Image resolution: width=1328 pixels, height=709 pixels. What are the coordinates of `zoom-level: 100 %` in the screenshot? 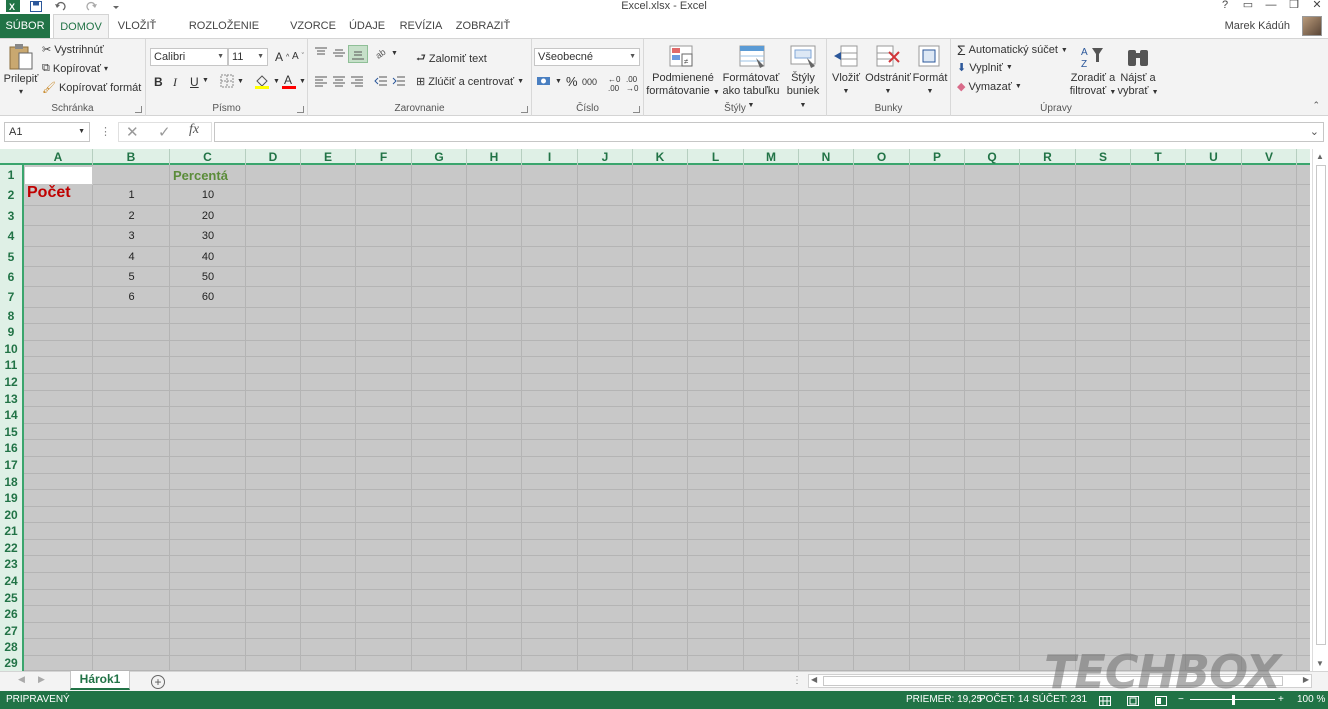 It's located at (1311, 700).